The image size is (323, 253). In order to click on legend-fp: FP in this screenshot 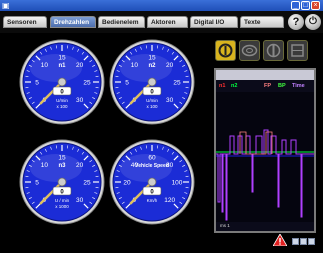, I will do `click(268, 86)`.